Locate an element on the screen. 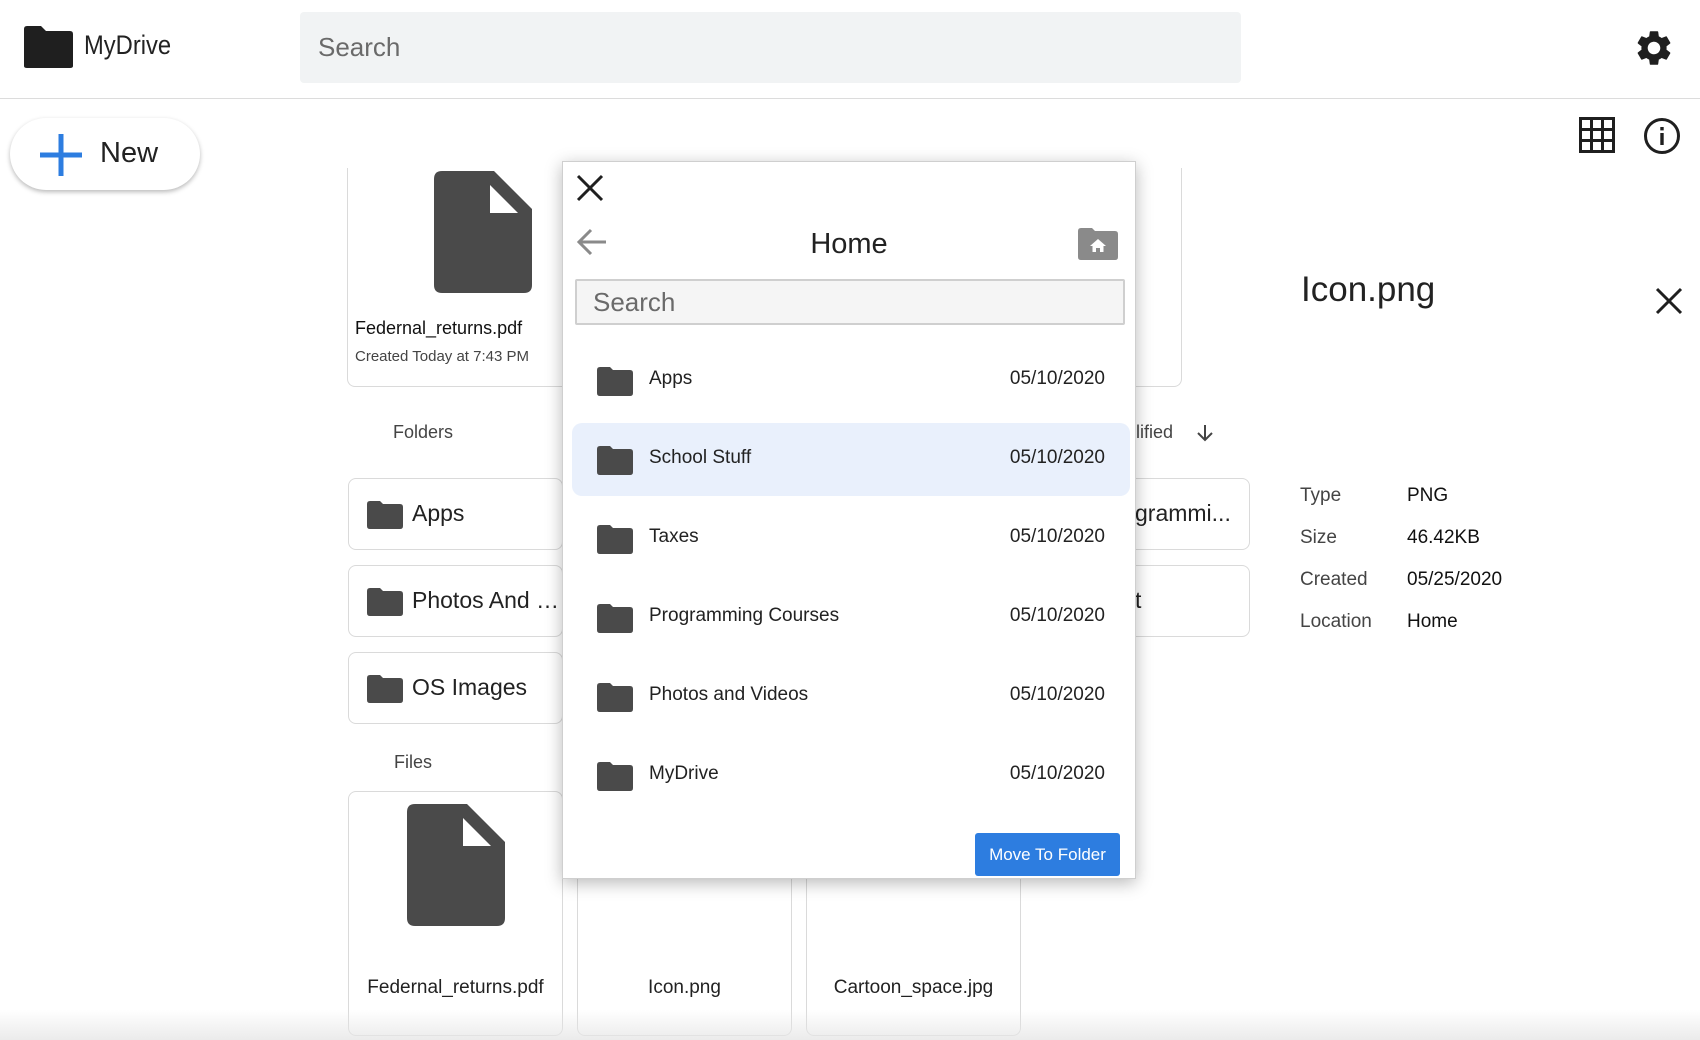 Image resolution: width=1700 pixels, height=1040 pixels. list-item: Apps 05/10/2020 is located at coordinates (851, 380).